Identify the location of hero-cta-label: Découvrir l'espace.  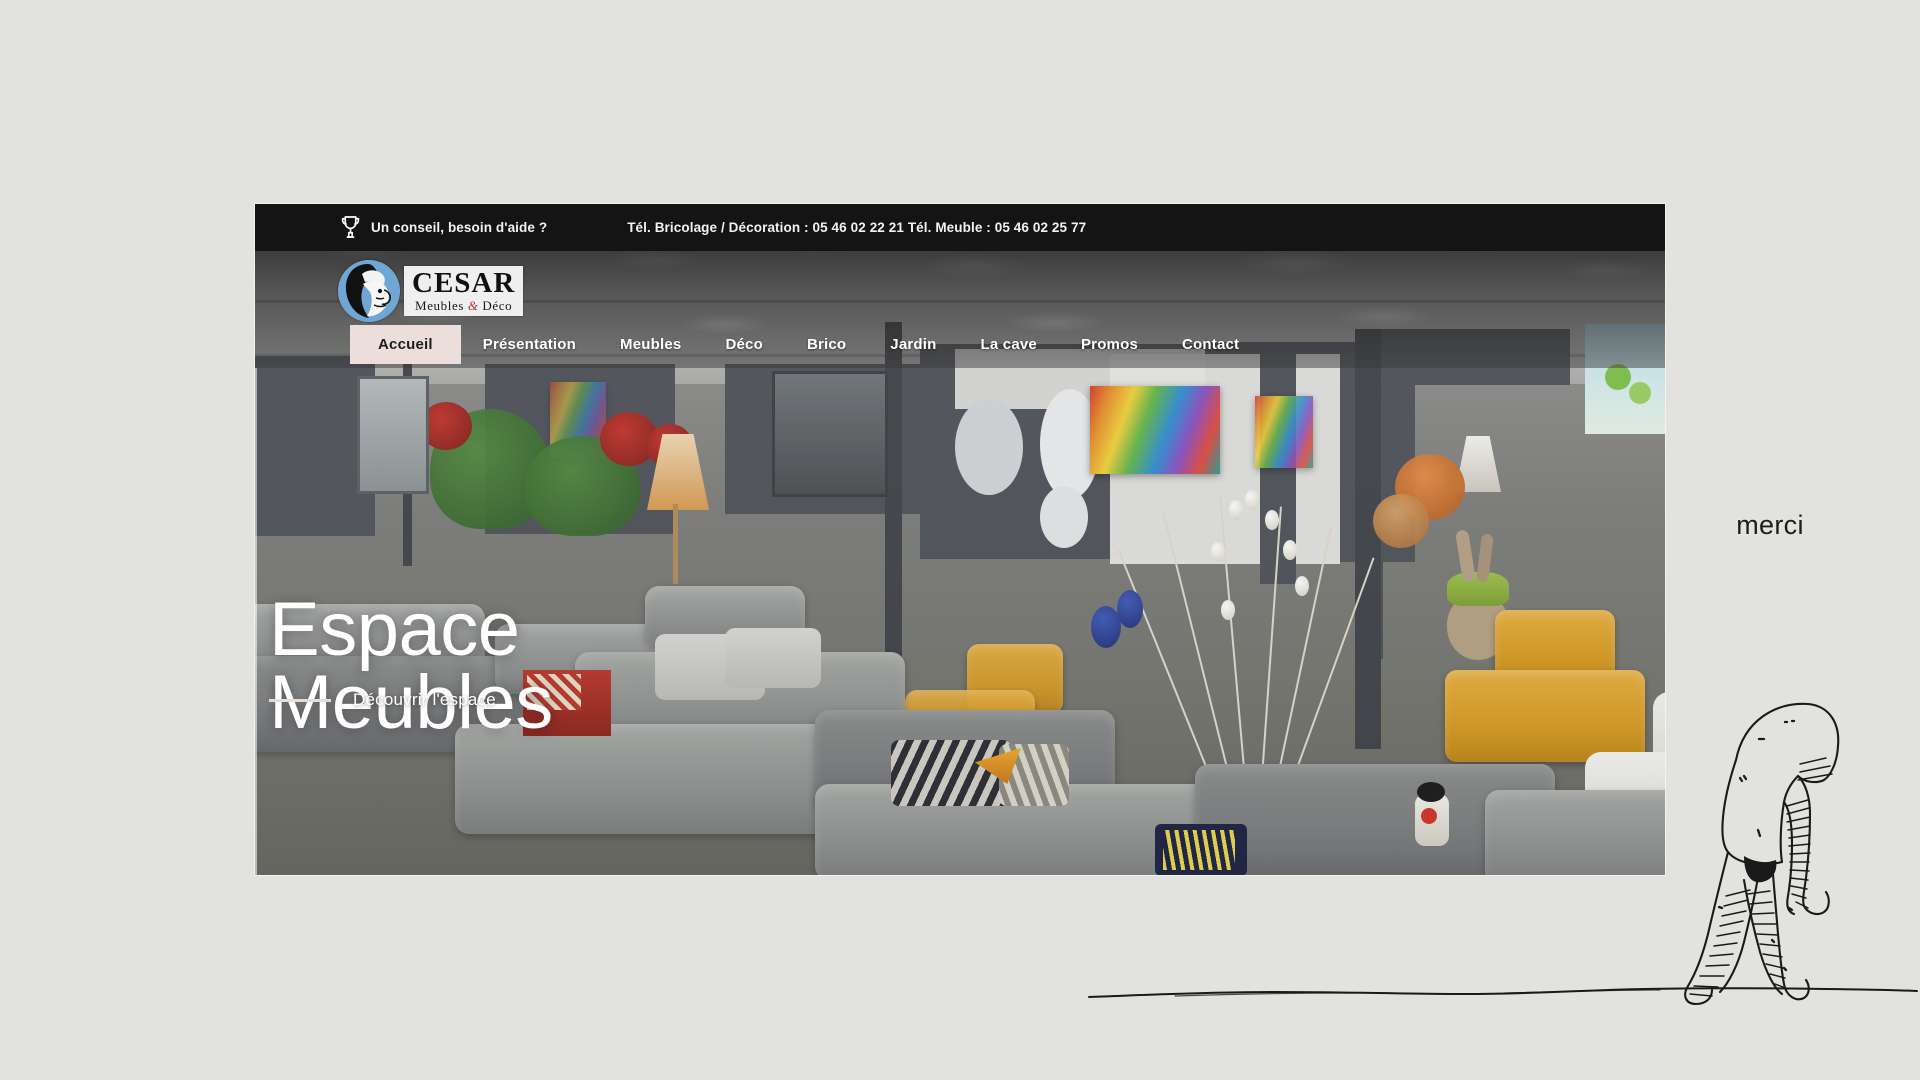
(424, 699).